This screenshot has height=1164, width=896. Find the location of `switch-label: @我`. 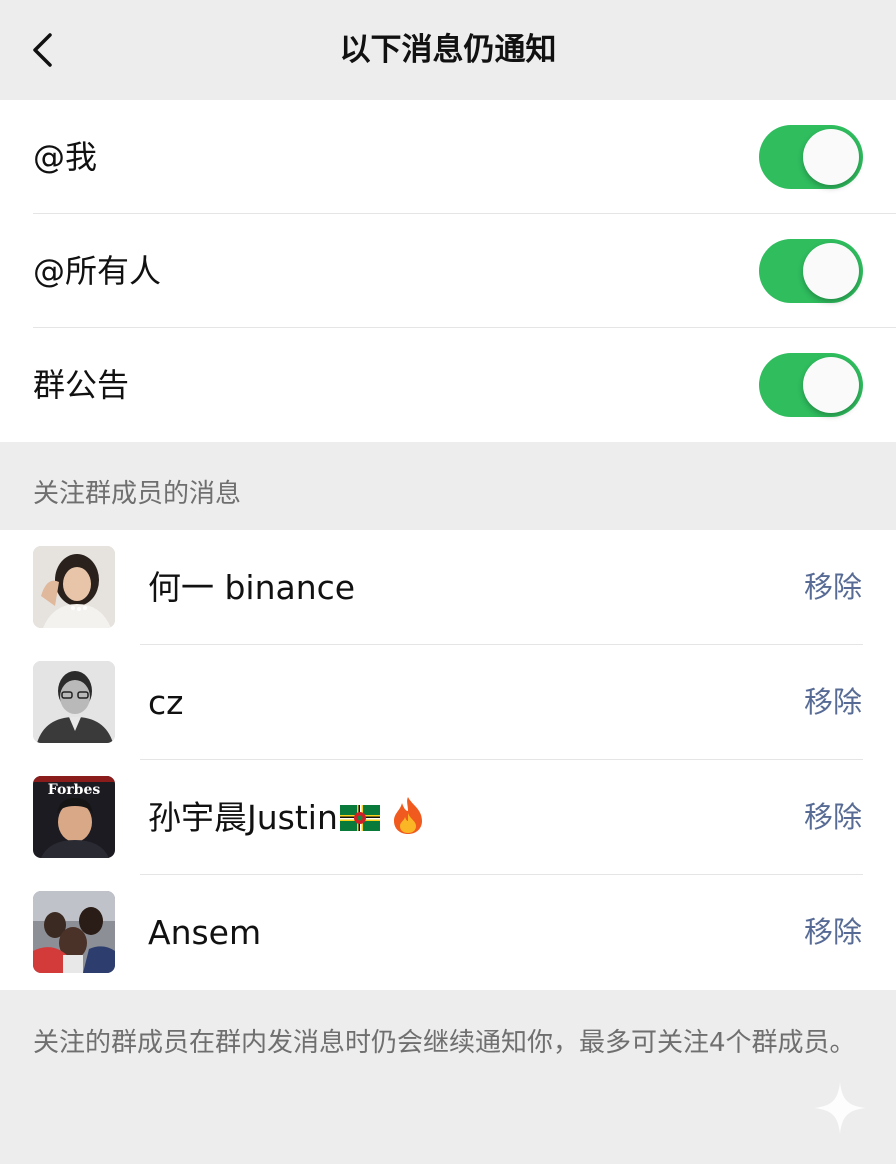

switch-label: @我 is located at coordinates (65, 157).